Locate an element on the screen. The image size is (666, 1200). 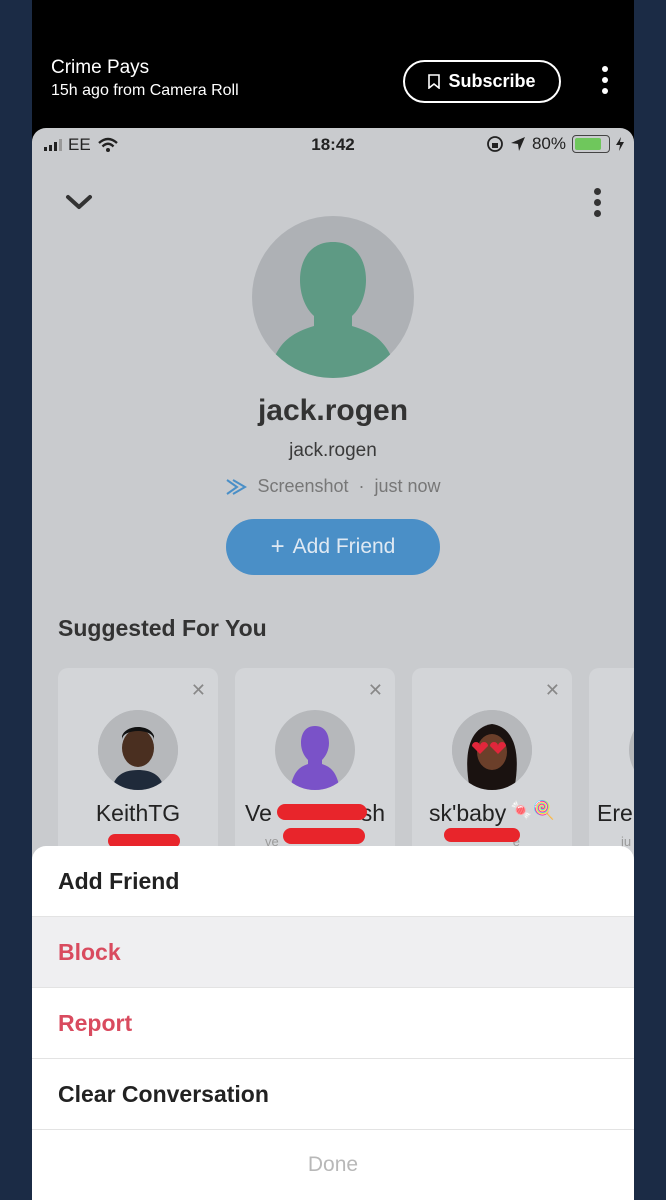
bookmark-icon is located at coordinates (434, 81).